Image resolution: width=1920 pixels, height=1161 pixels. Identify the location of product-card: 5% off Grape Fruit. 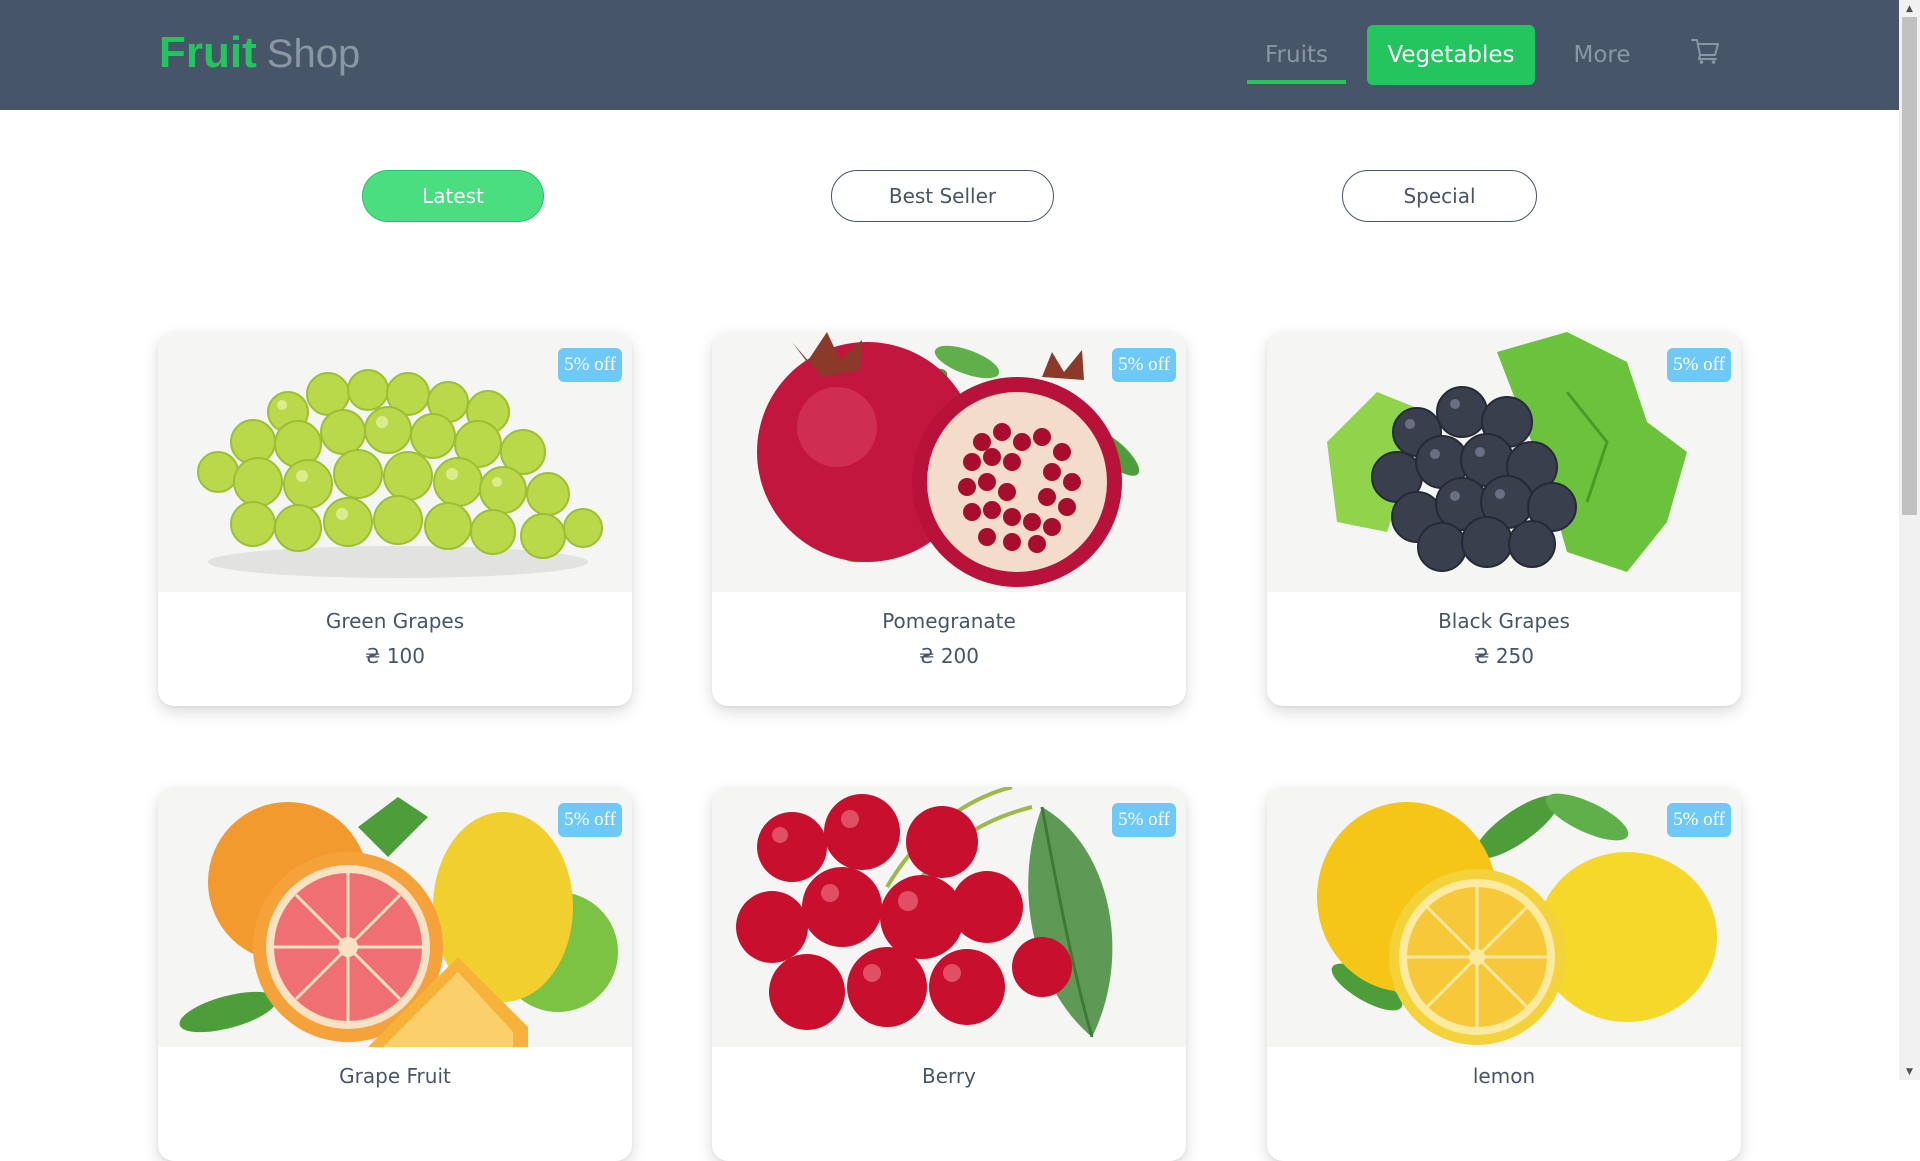
(395, 974).